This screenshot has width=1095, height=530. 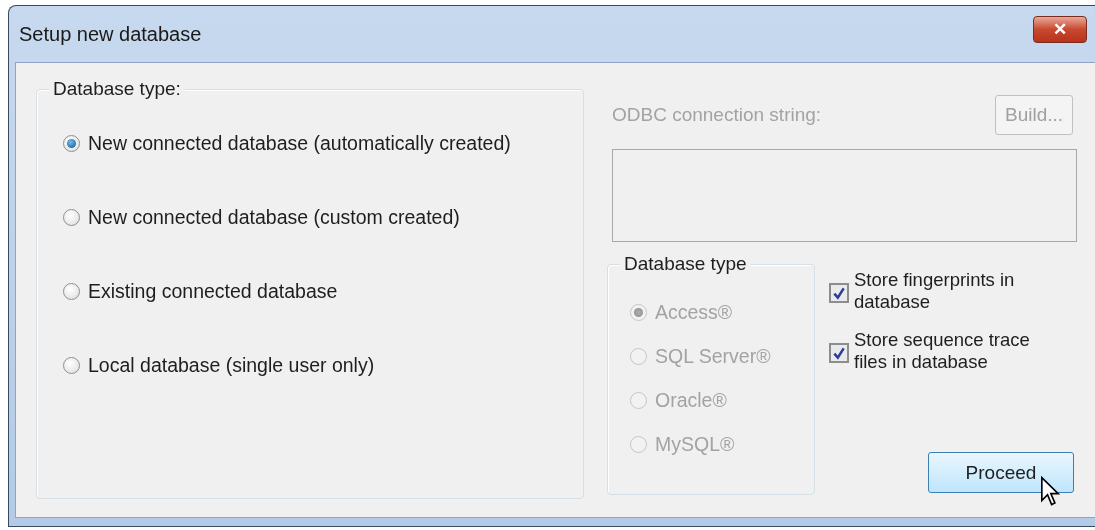 I want to click on field-label: ODBC connection string:, so click(x=717, y=115).